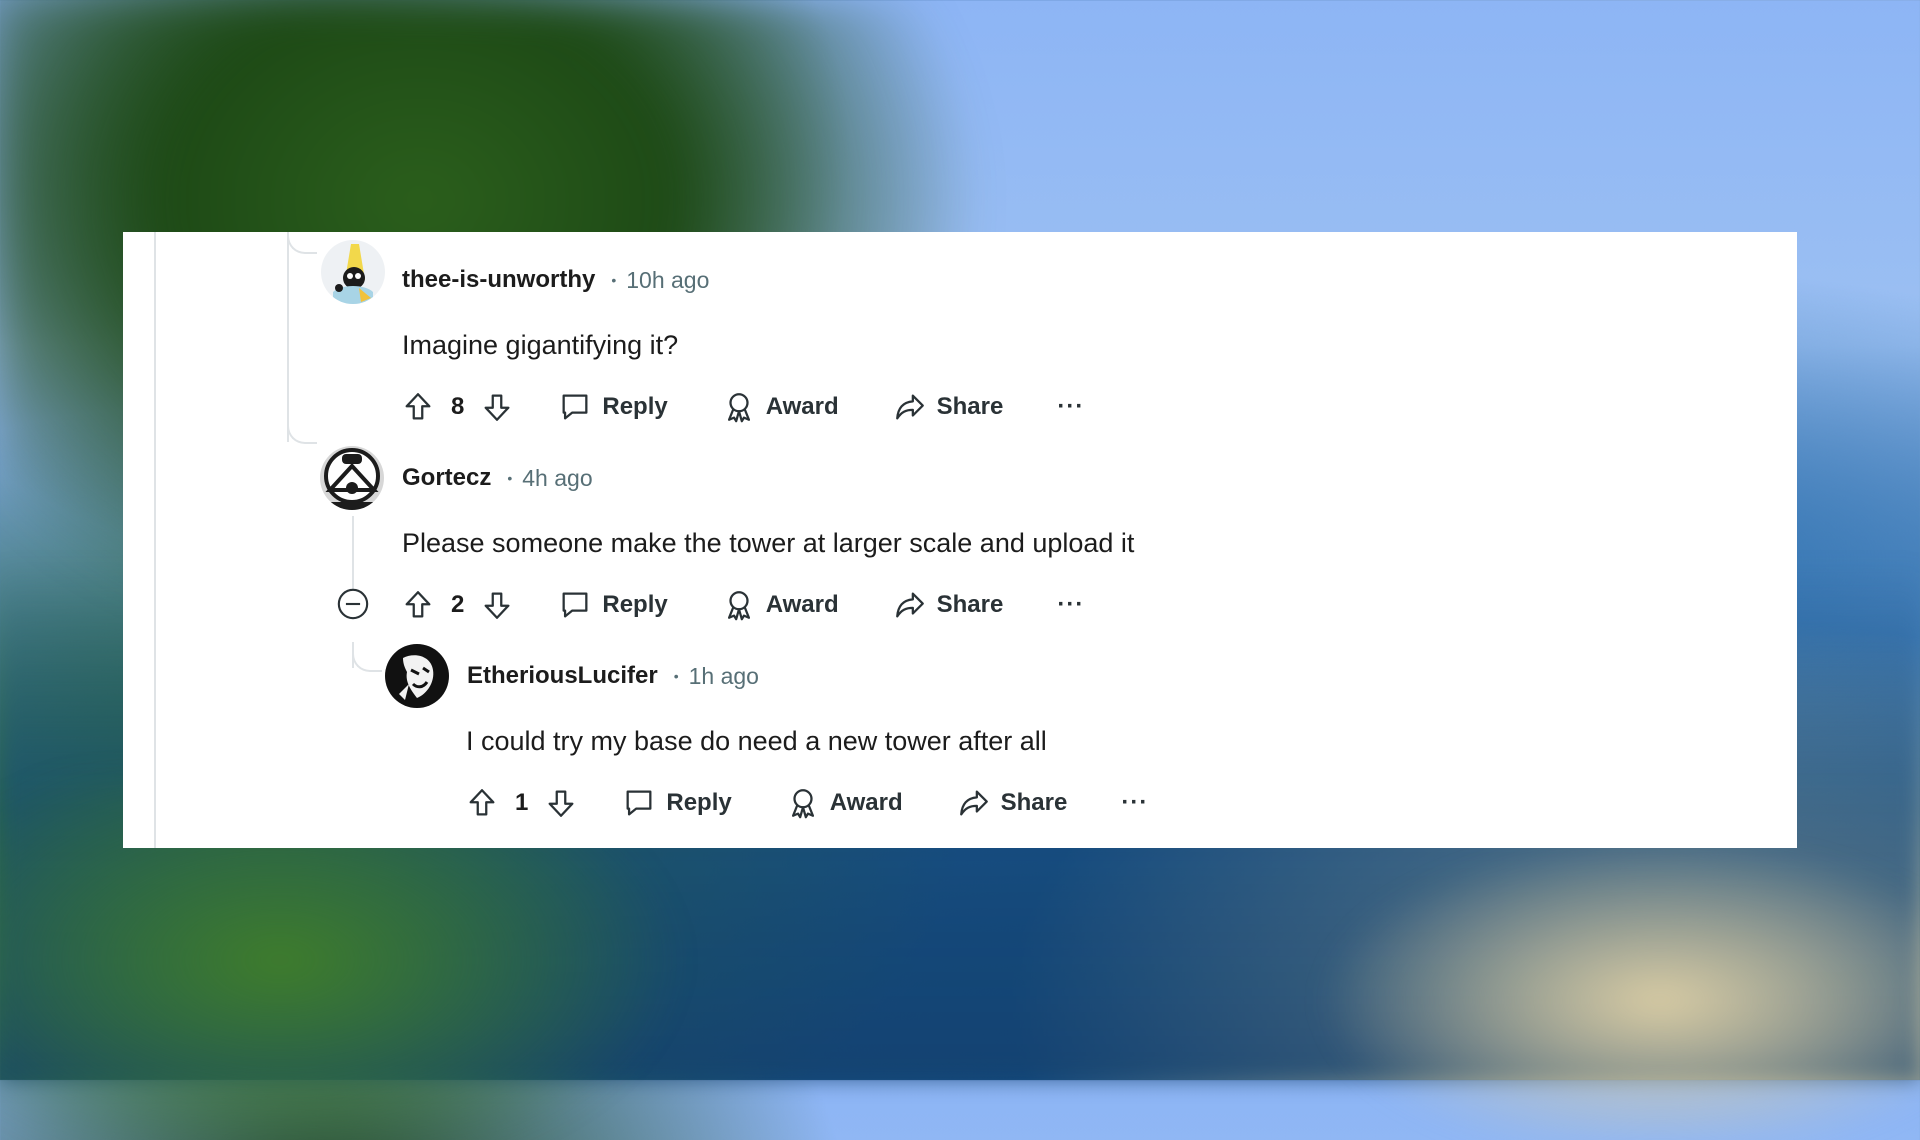  I want to click on comment-timestamp: 4h ago, so click(557, 478).